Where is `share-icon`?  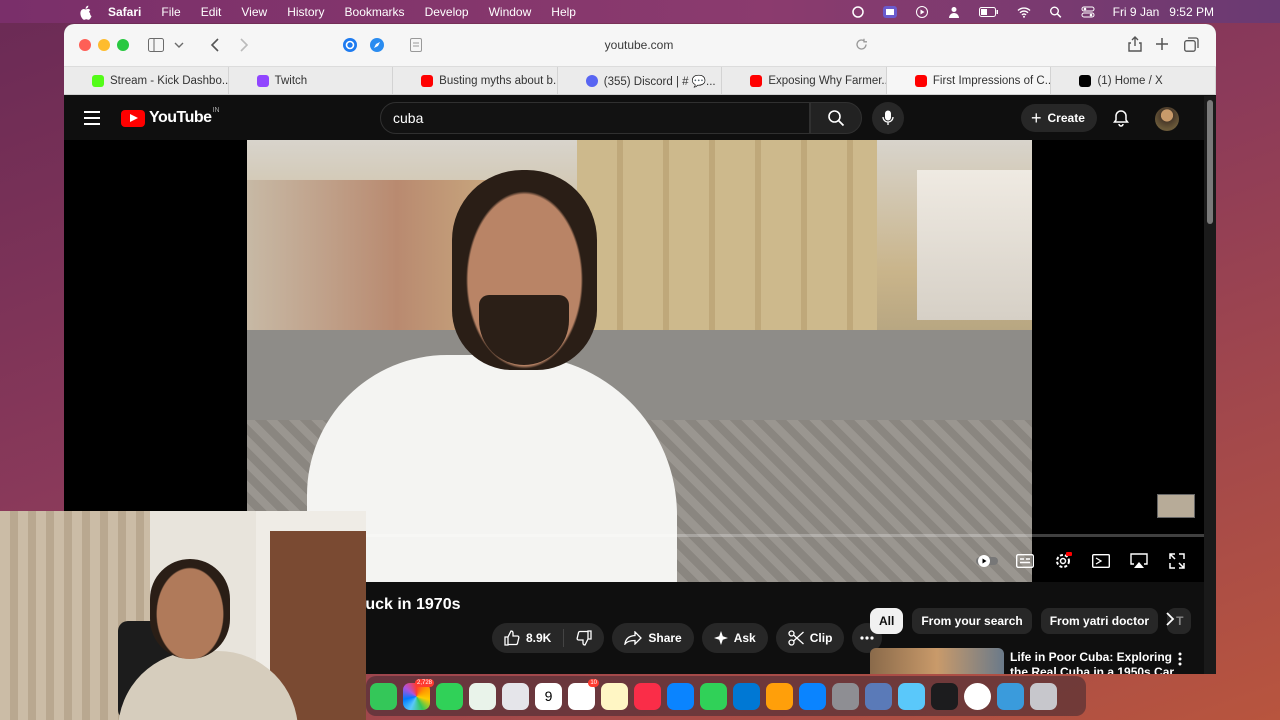
share-icon is located at coordinates (1135, 44).